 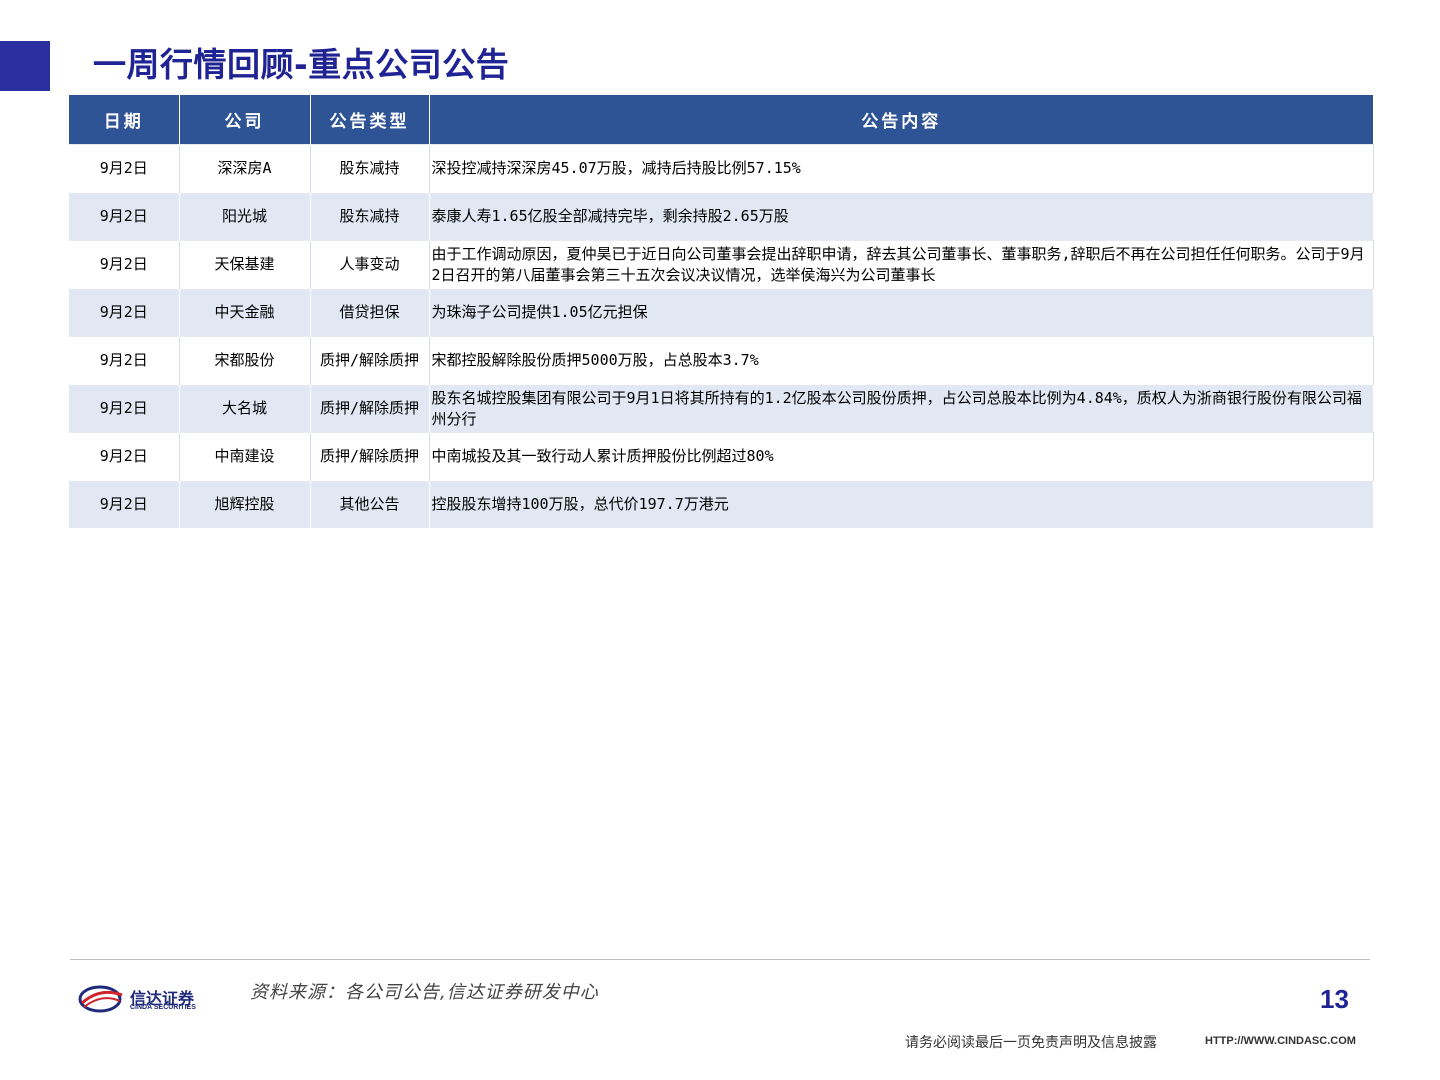 What do you see at coordinates (245, 216) in the screenshot?
I see `cell-company: 阳光城` at bounding box center [245, 216].